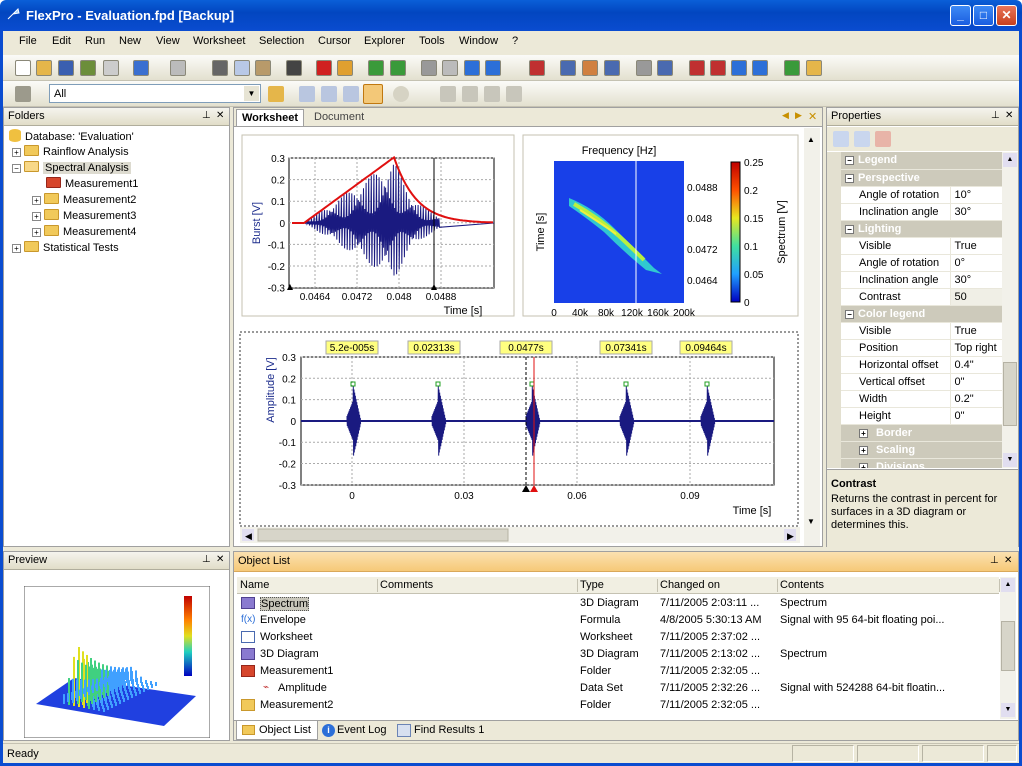 The width and height of the screenshot is (1022, 766). What do you see at coordinates (798, 115) in the screenshot?
I see `tab-next-icon: ▶` at bounding box center [798, 115].